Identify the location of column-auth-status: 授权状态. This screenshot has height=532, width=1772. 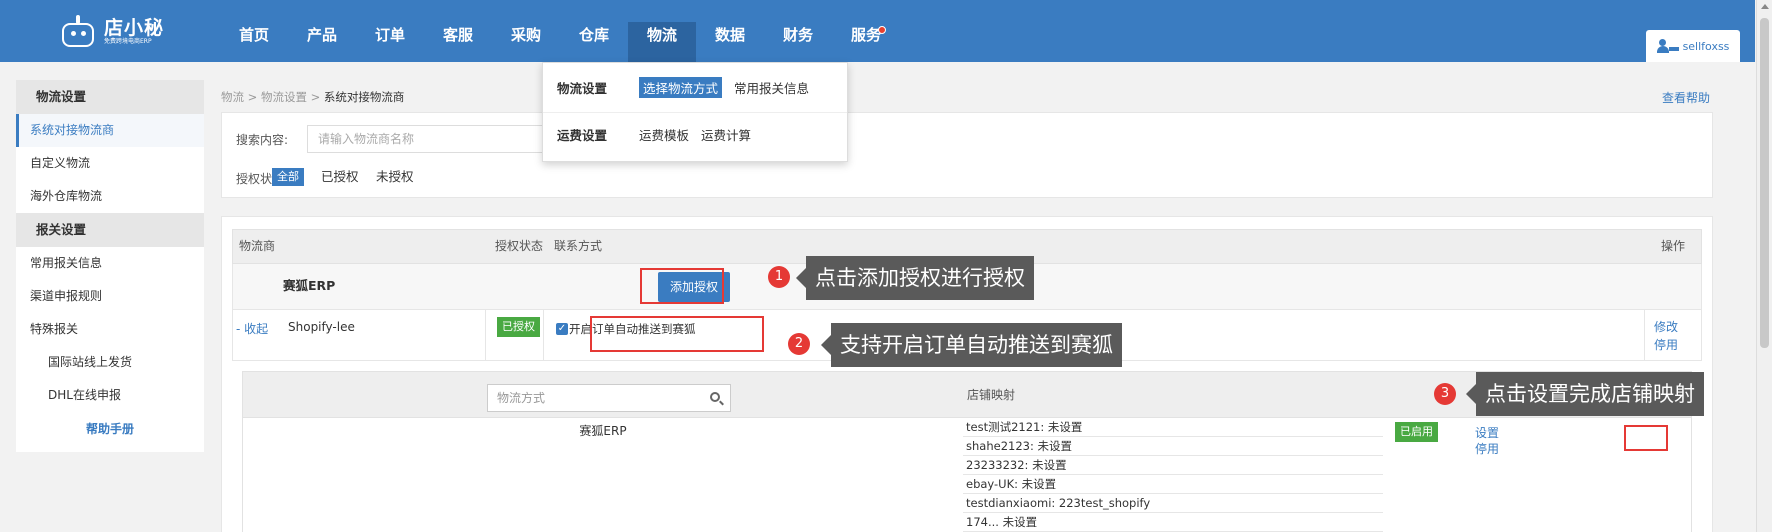
(519, 246).